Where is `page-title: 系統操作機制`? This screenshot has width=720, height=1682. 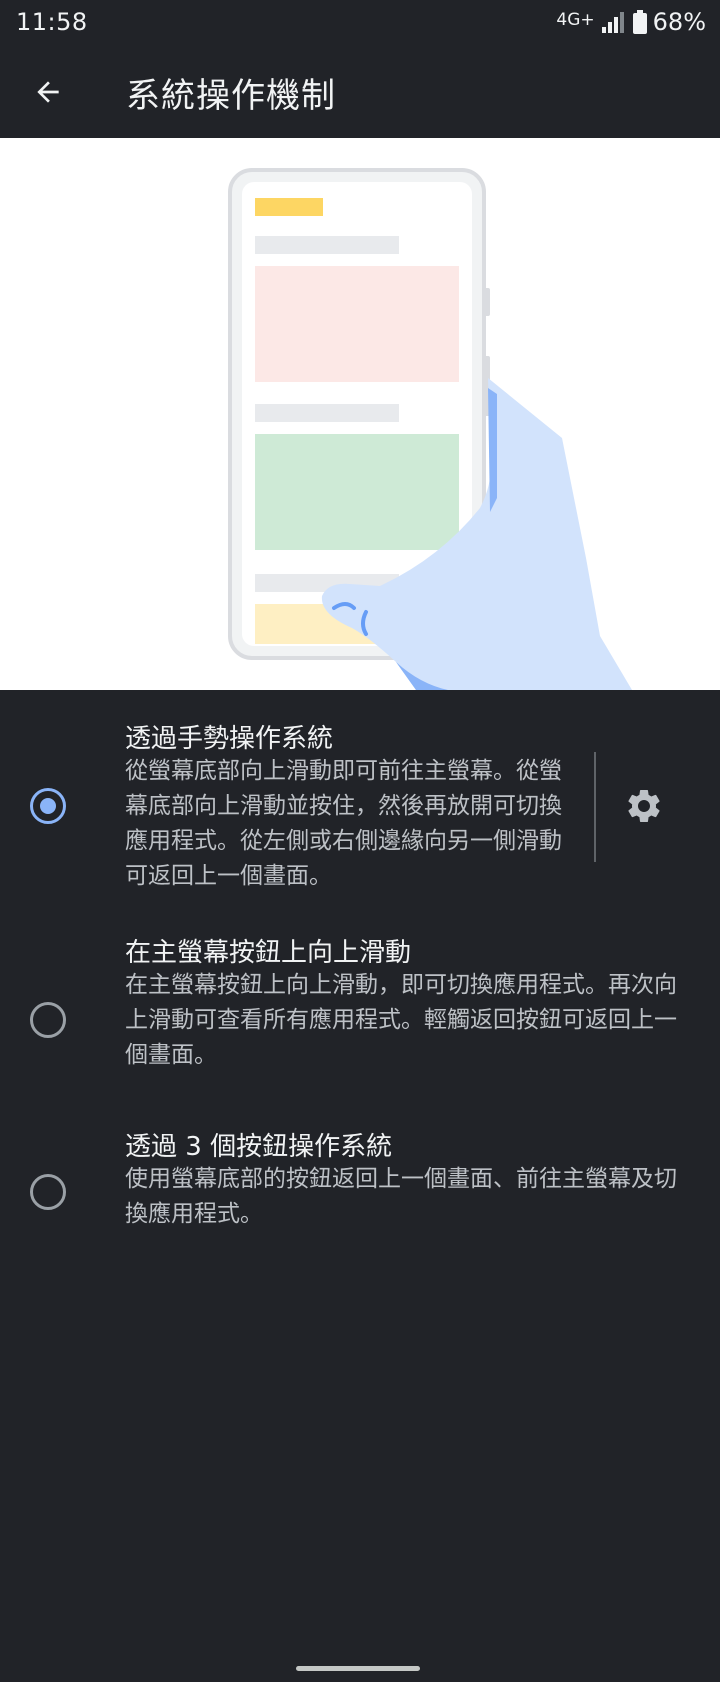 page-title: 系統操作機制 is located at coordinates (231, 96).